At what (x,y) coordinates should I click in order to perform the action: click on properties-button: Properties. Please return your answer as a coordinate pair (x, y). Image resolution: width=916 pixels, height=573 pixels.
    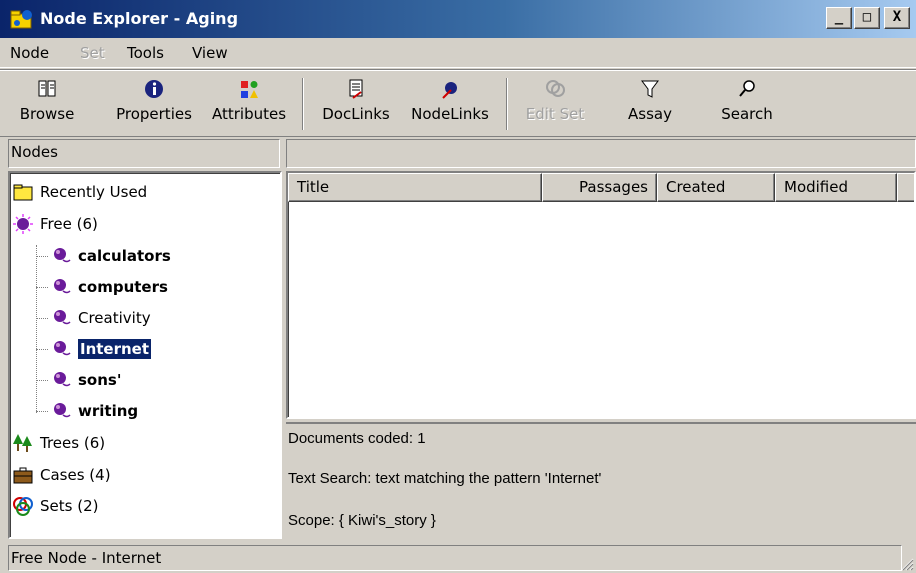
    Looking at the image, I should click on (154, 106).